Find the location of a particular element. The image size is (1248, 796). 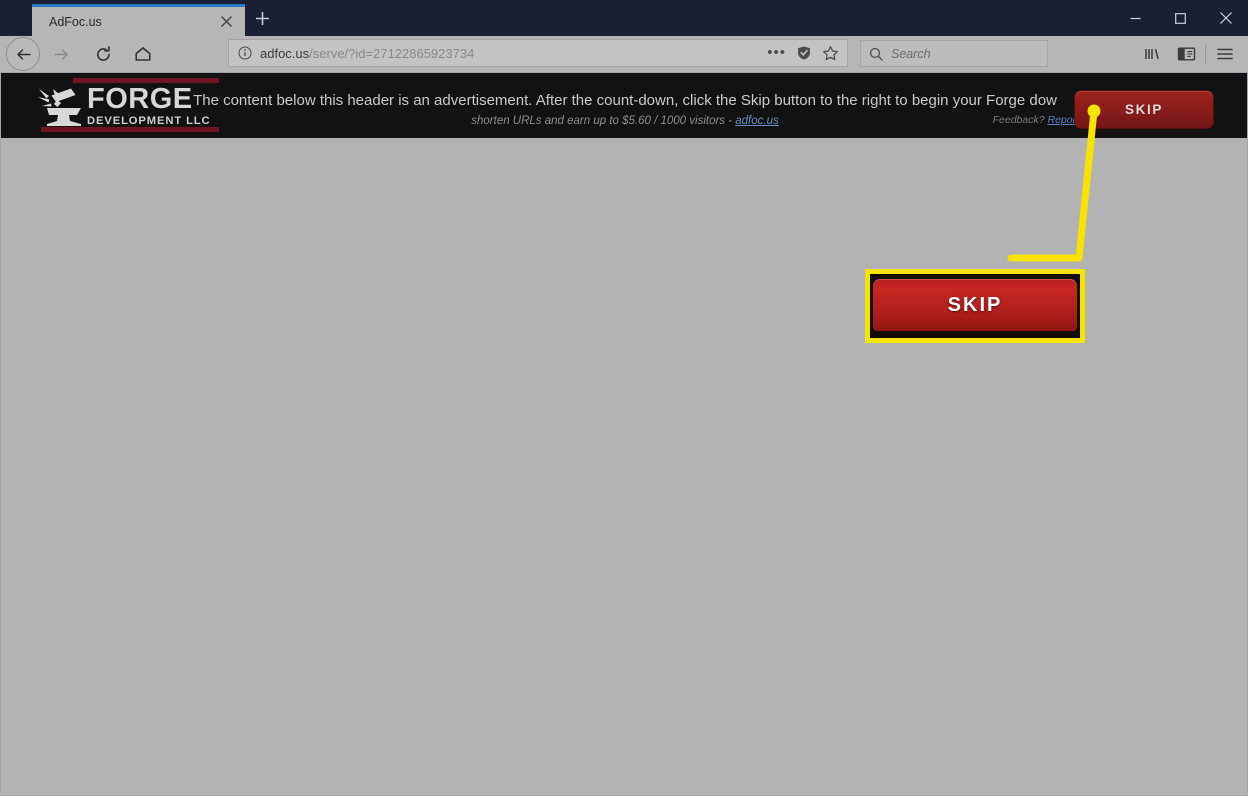

toolbar-divider is located at coordinates (1205, 54).